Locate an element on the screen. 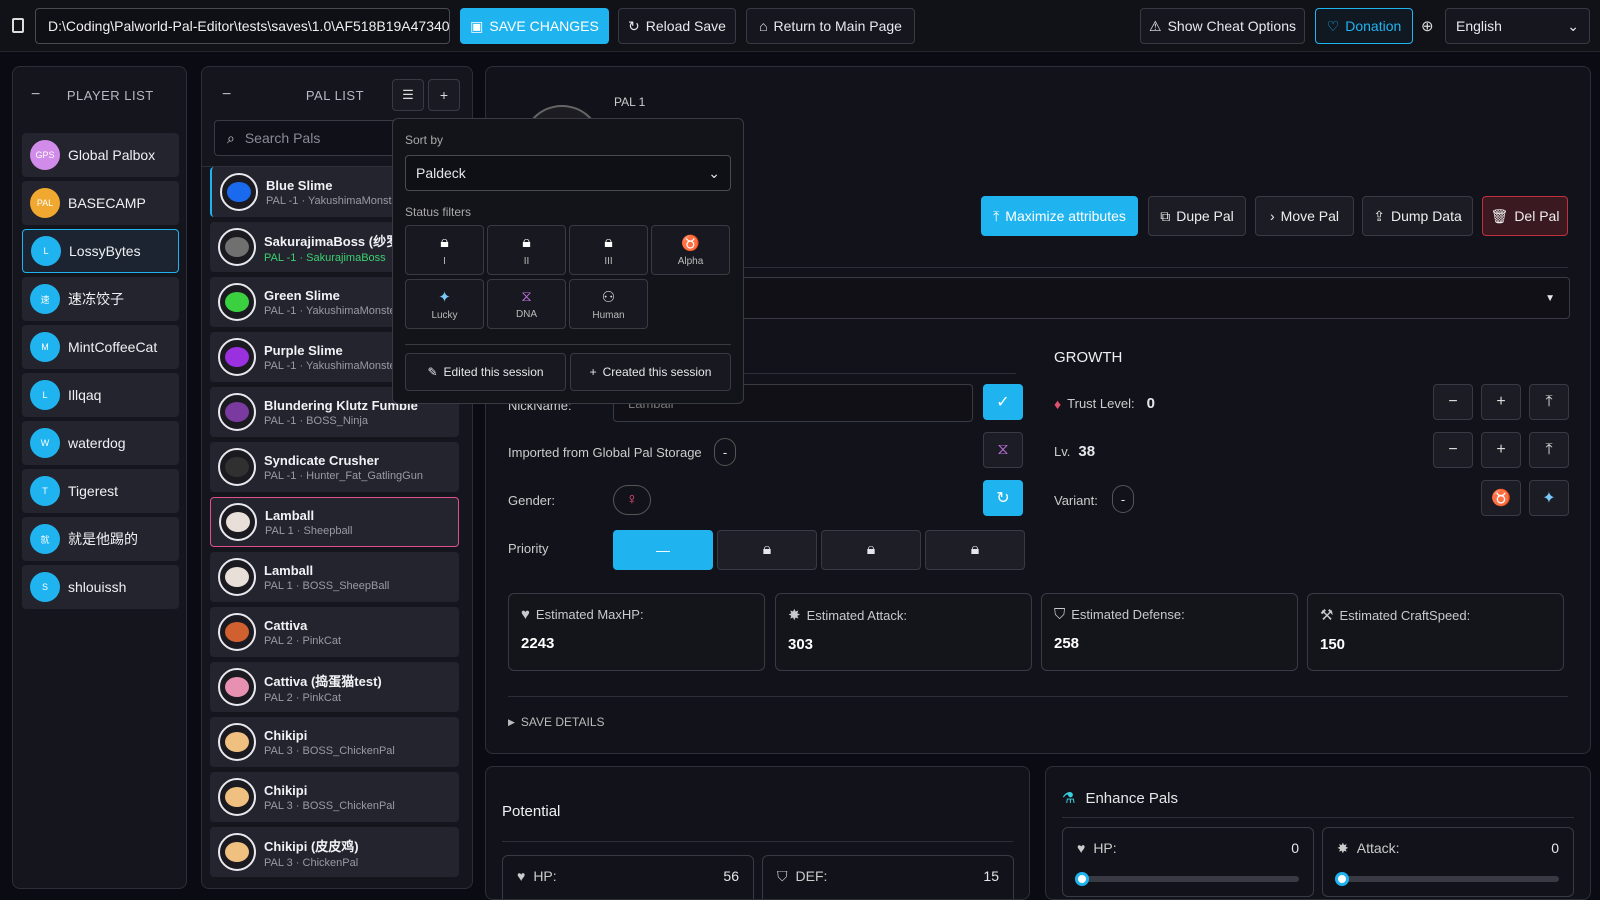 The height and width of the screenshot is (900, 1600). pal-list-item: Lamball PAL 1 · Sheepball is located at coordinates (334, 522).